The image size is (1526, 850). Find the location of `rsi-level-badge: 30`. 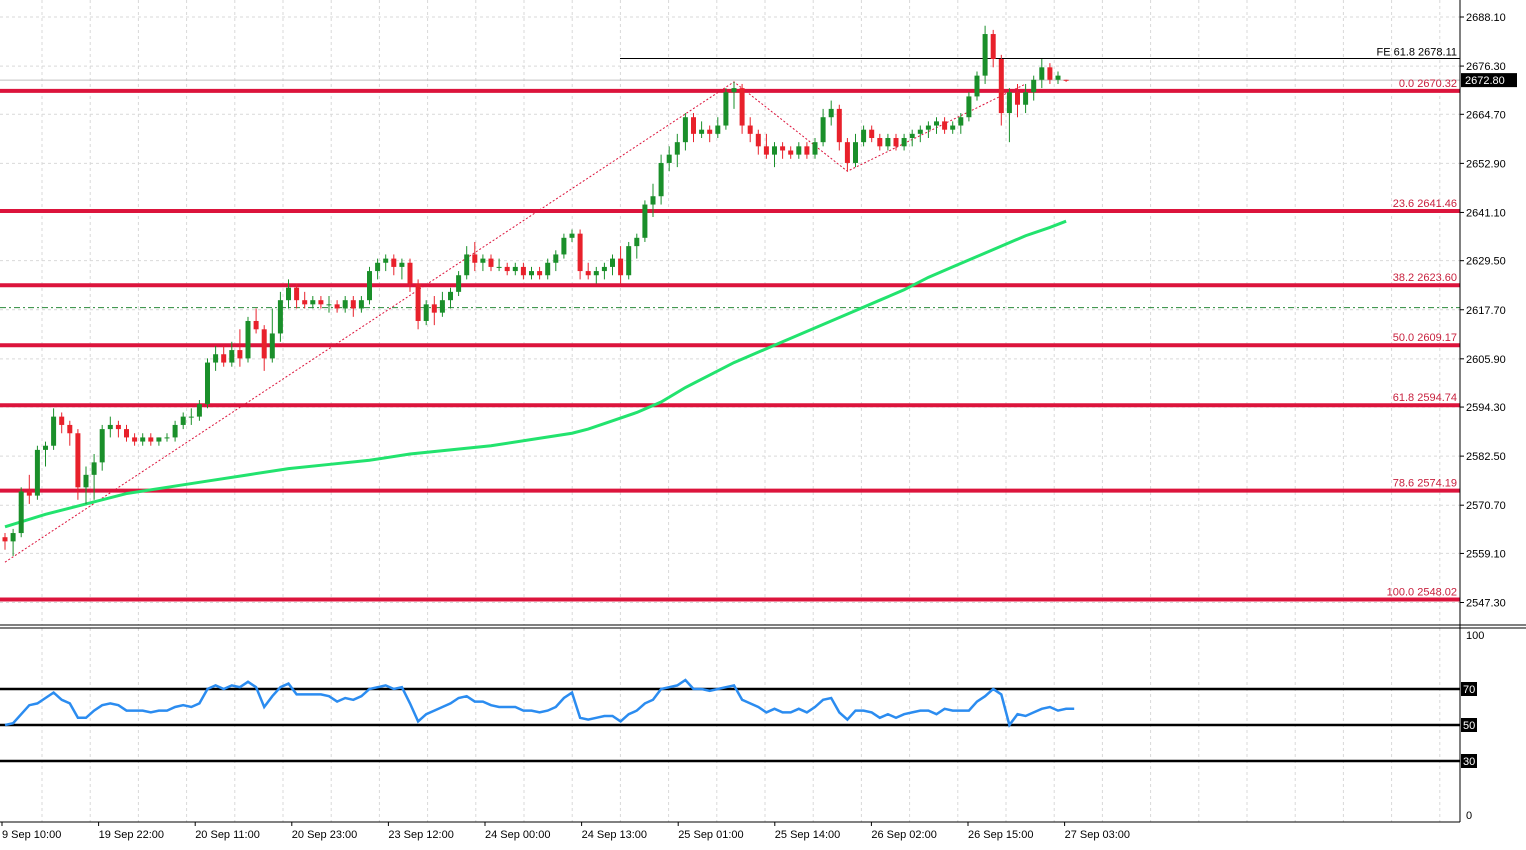

rsi-level-badge: 30 is located at coordinates (1469, 761).